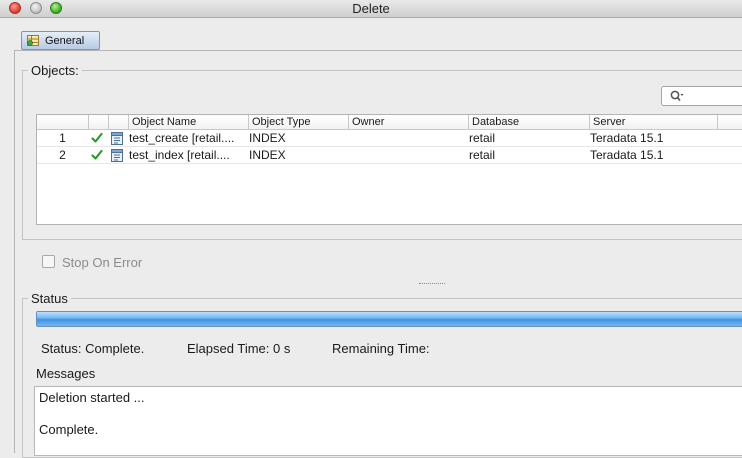  What do you see at coordinates (528, 122) in the screenshot?
I see `column-header-database: Database` at bounding box center [528, 122].